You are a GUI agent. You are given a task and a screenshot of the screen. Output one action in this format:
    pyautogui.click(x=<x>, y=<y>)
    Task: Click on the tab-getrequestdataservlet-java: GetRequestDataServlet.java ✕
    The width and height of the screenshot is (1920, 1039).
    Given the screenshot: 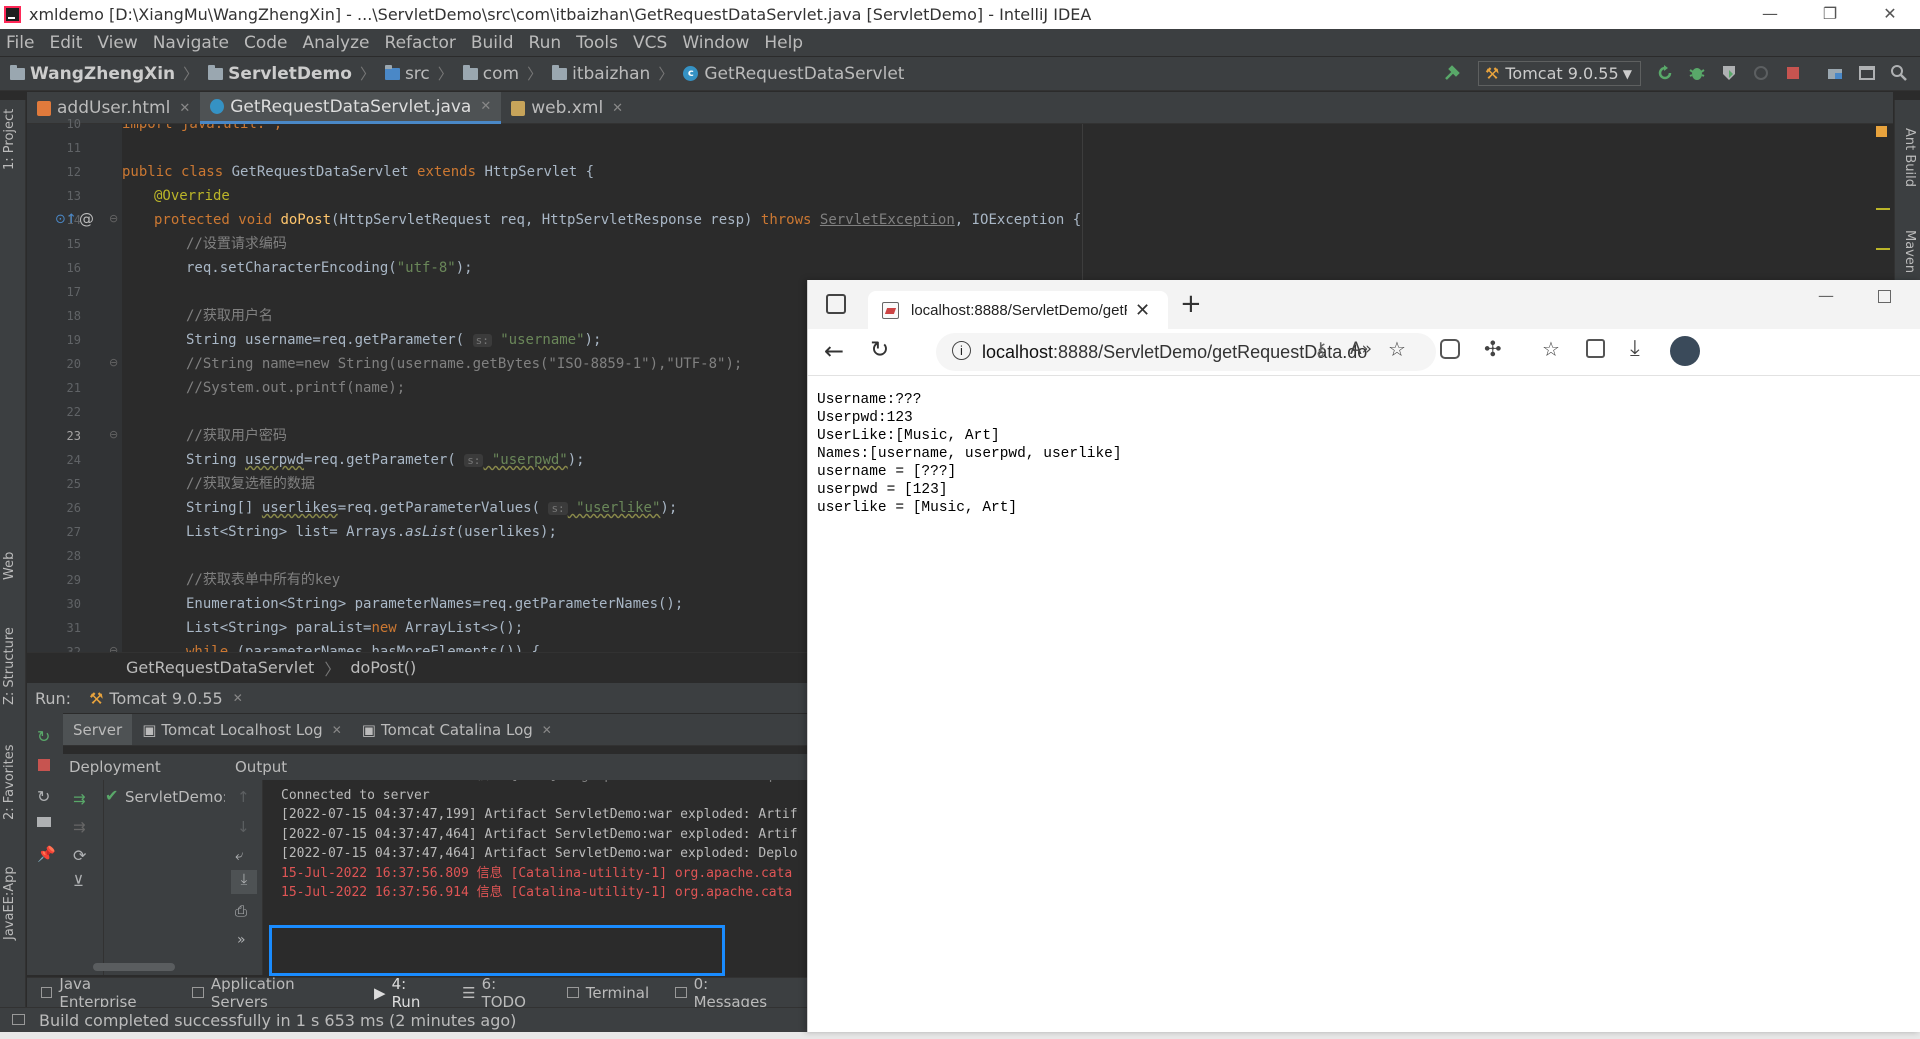 What is the action you would take?
    pyautogui.click(x=351, y=108)
    